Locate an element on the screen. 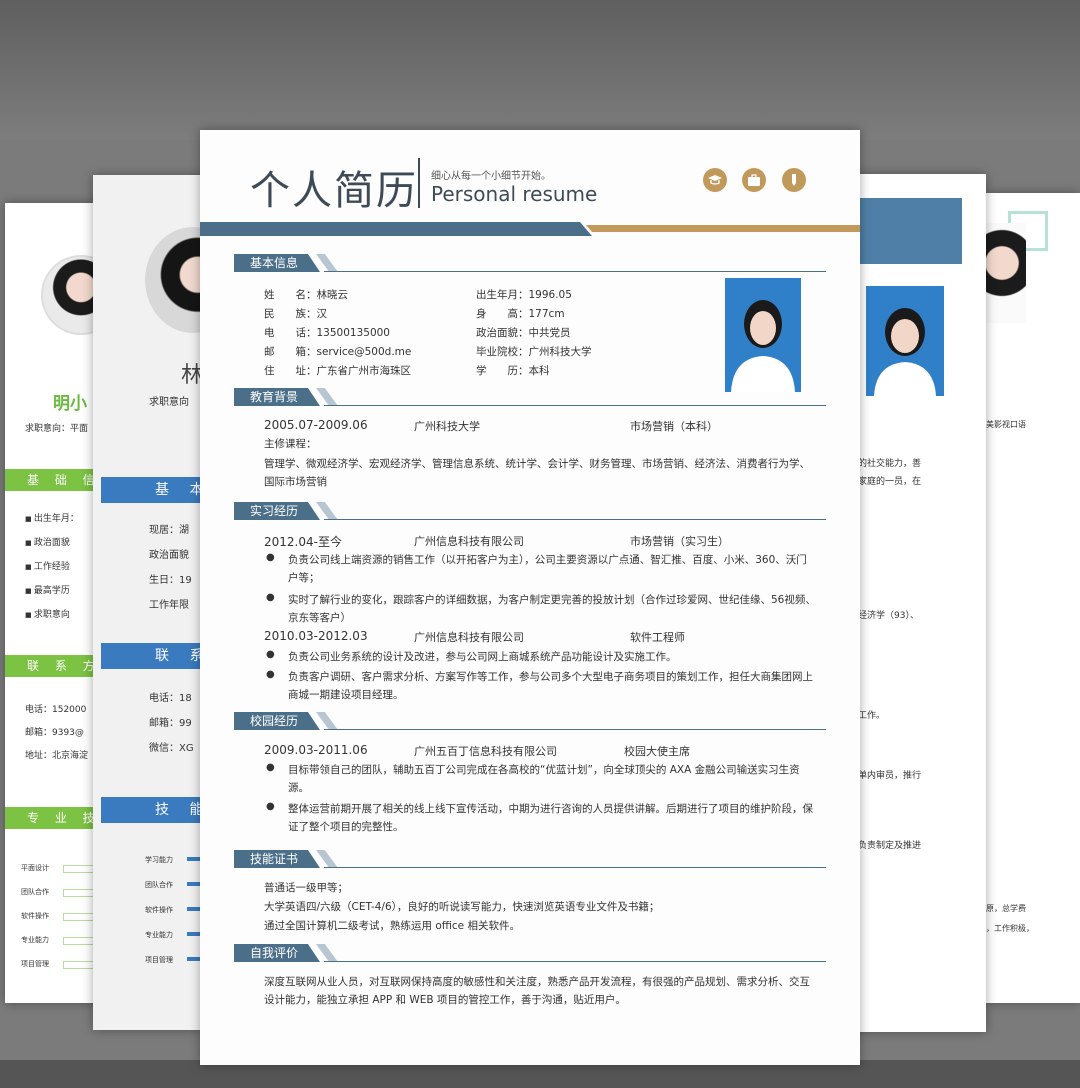 This screenshot has height=1088, width=1080. job-role: 市场营销（实习生） is located at coordinates (679, 541).